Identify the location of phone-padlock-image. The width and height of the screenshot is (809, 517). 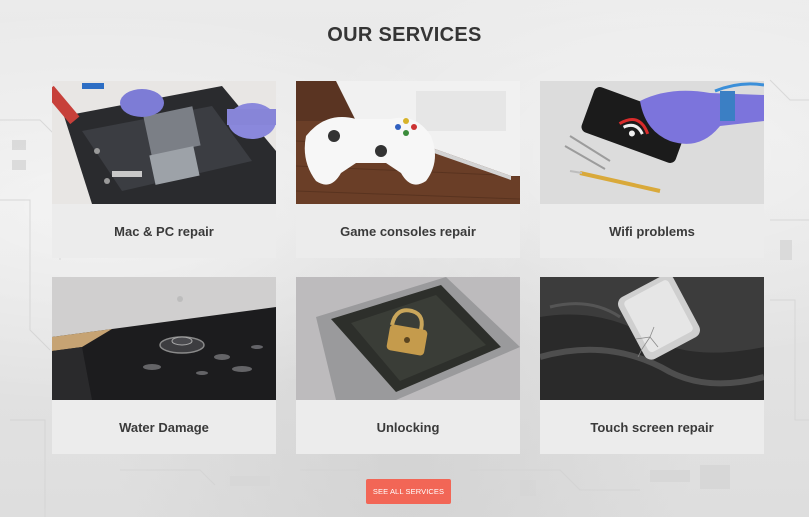
(408, 338).